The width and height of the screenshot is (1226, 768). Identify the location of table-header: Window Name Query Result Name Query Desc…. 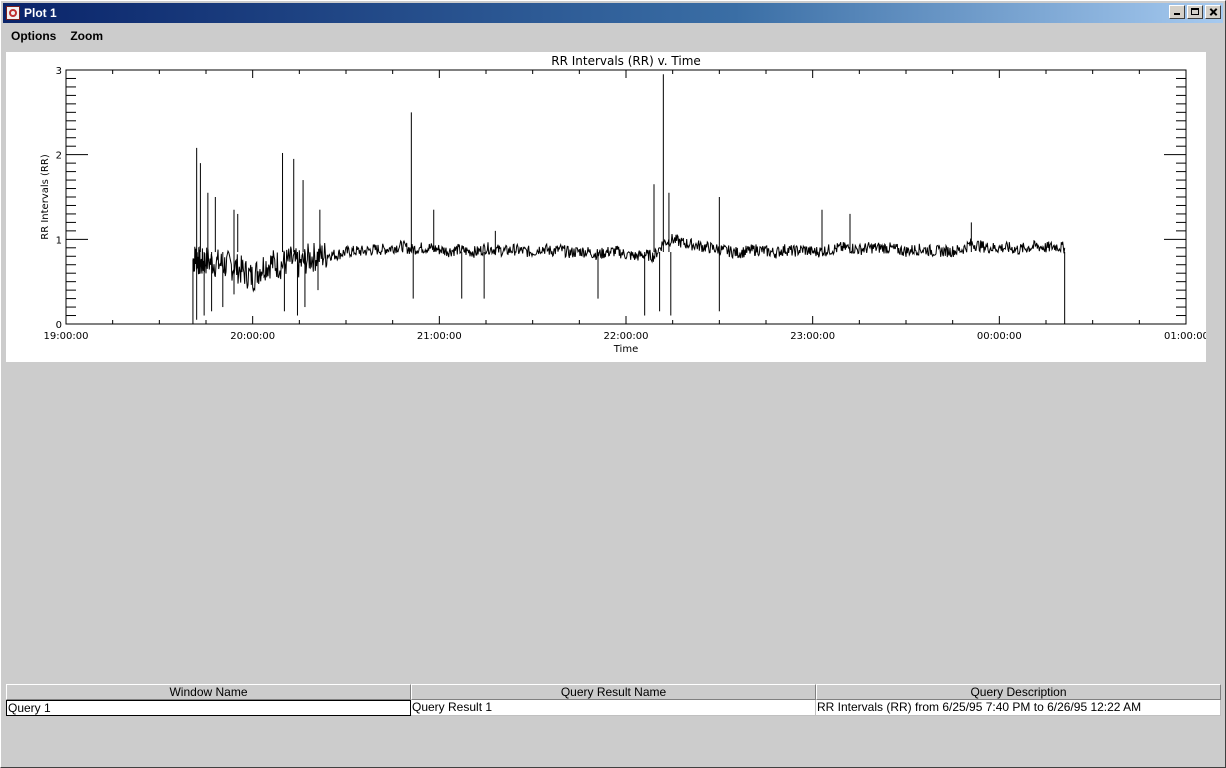
(613, 692).